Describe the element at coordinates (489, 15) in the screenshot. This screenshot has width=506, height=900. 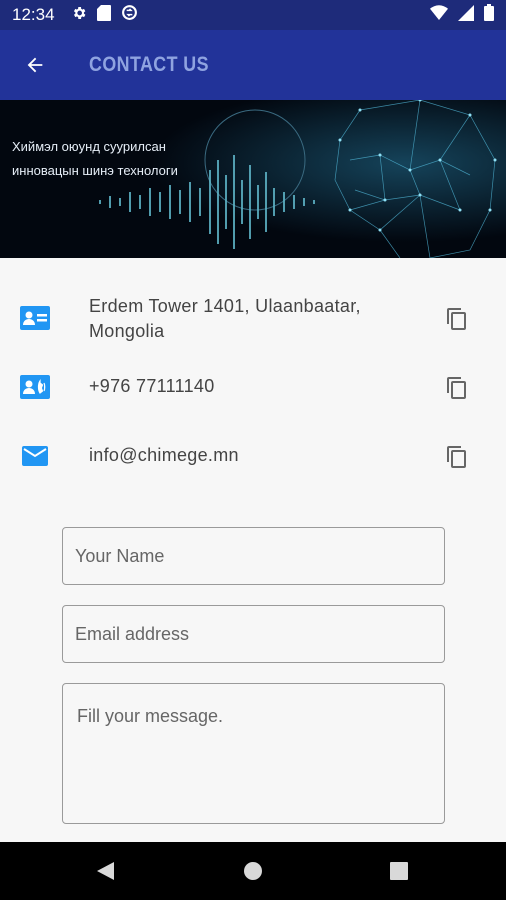
I see `battery-icon` at that location.